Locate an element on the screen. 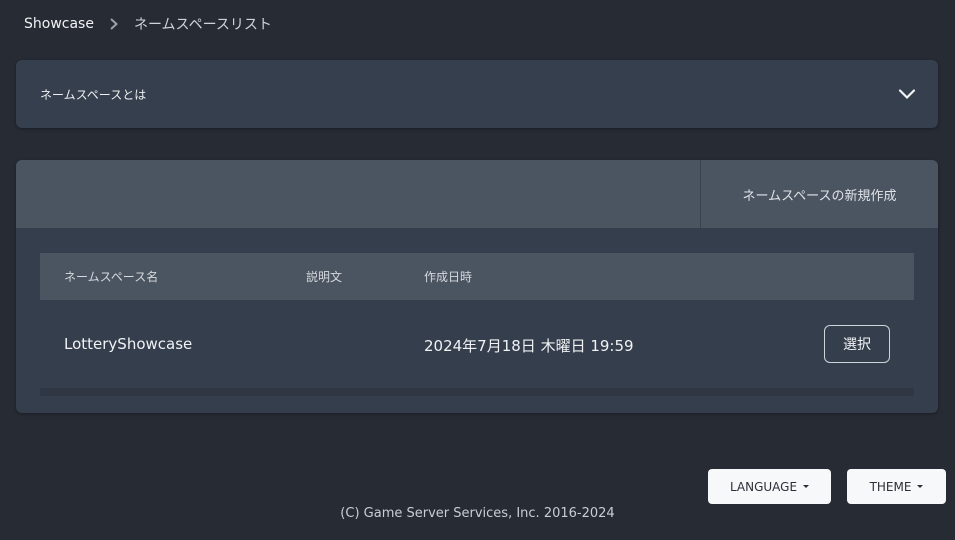 This screenshot has width=955, height=540. breadcrumb-link-showcase: Showcase is located at coordinates (59, 24).